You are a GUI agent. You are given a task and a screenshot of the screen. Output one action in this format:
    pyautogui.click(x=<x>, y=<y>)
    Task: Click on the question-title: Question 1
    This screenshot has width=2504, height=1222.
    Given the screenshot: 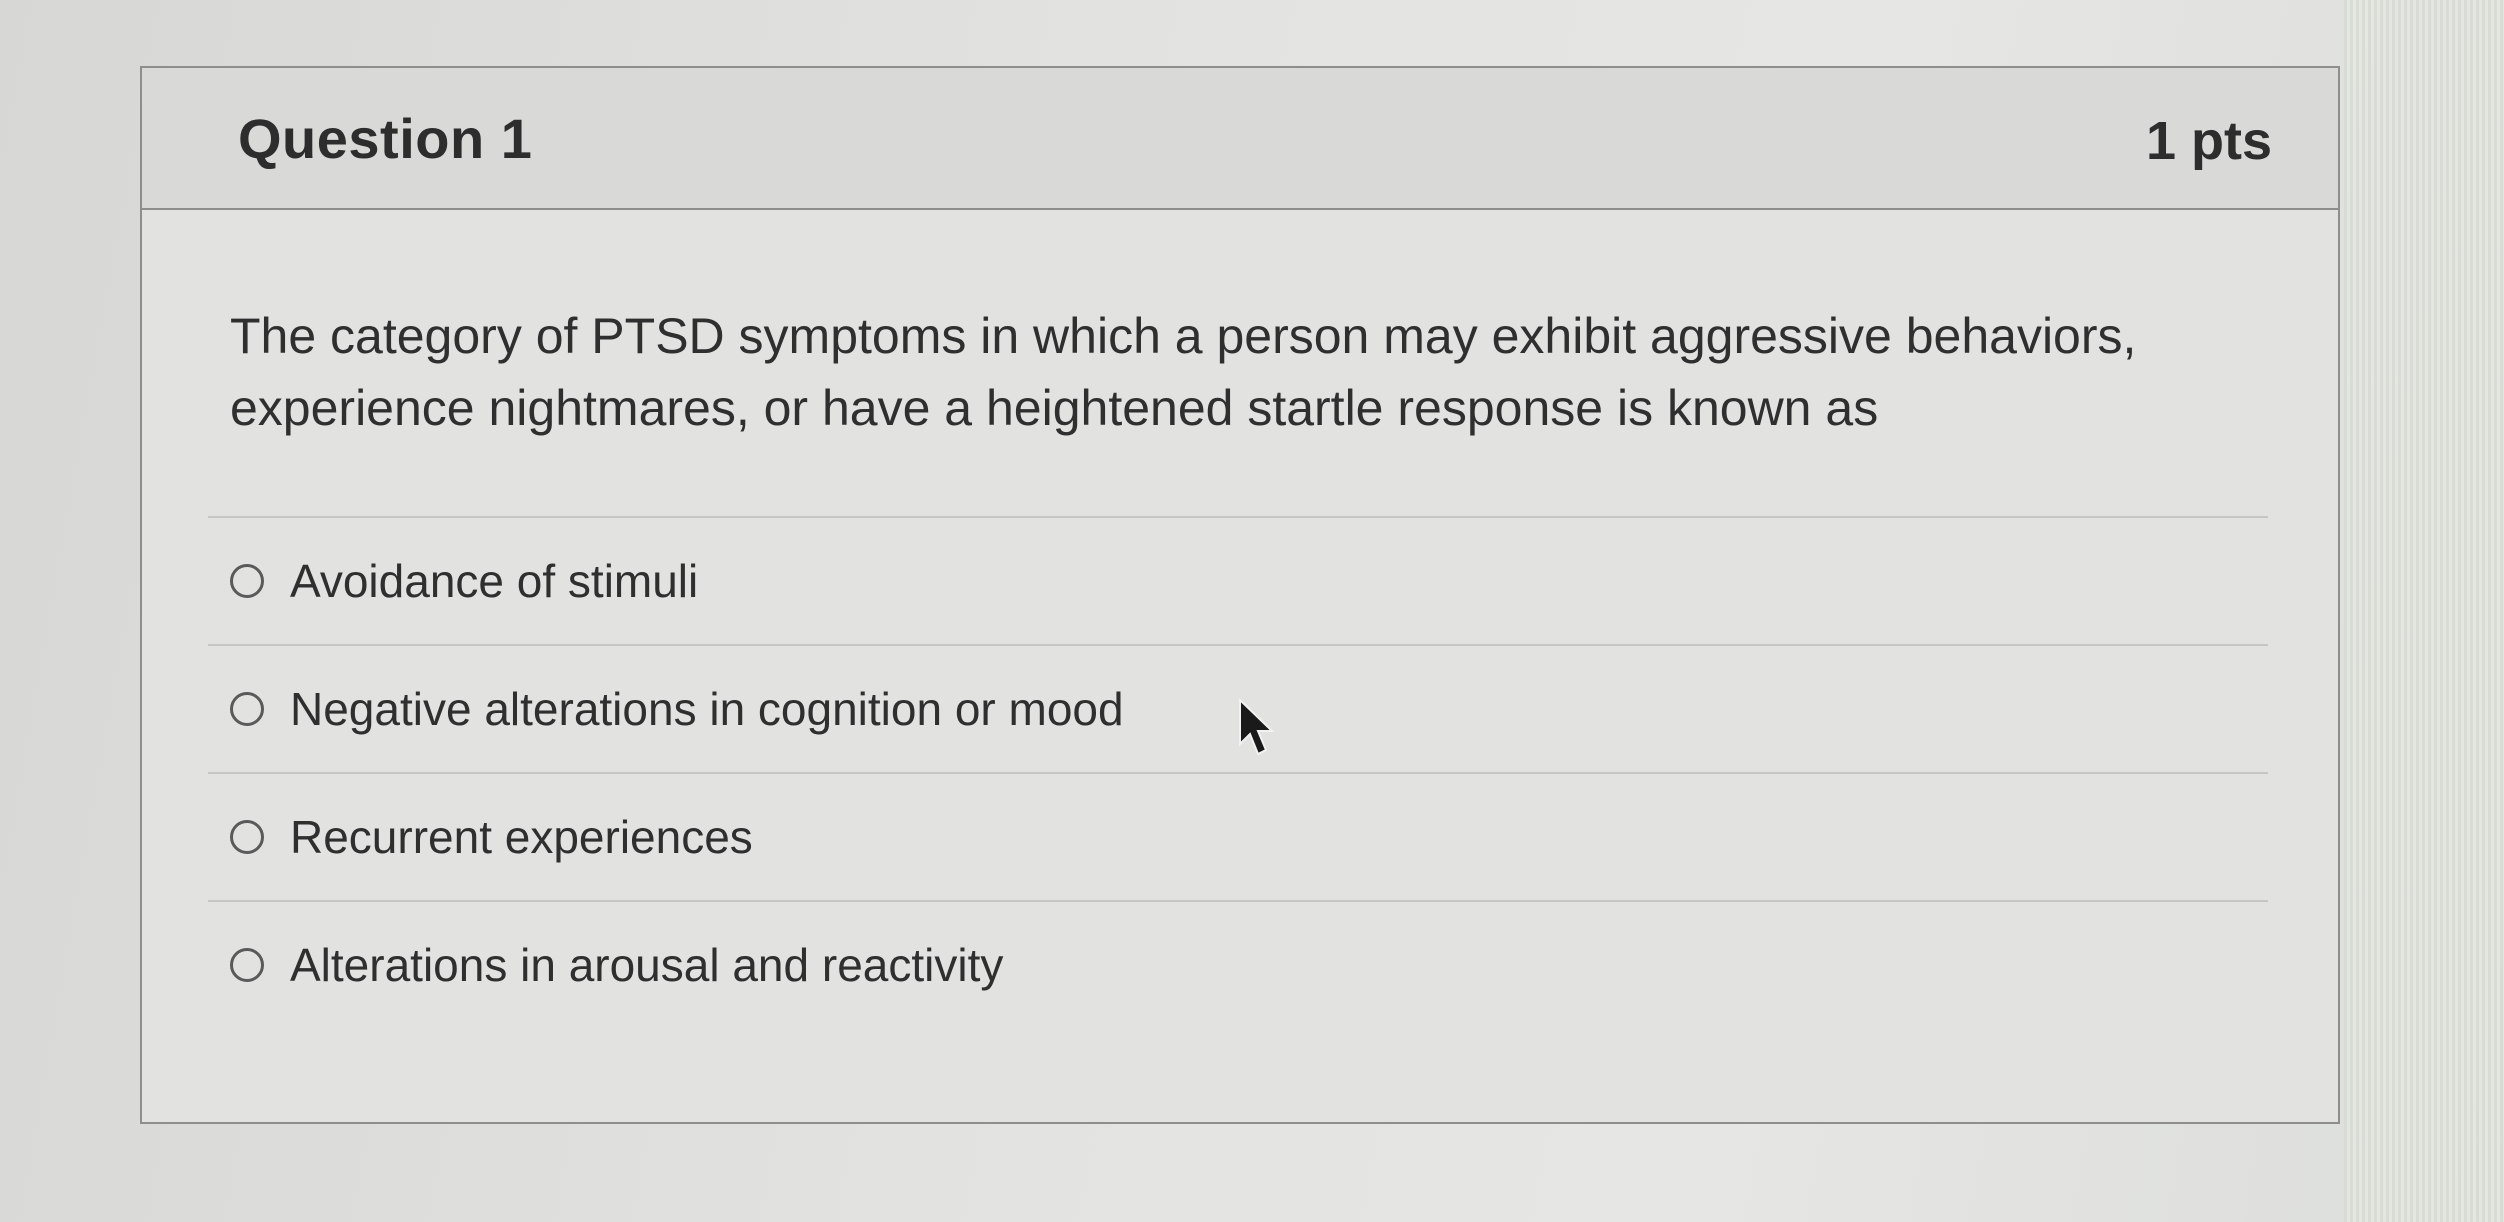 What is the action you would take?
    pyautogui.click(x=385, y=138)
    